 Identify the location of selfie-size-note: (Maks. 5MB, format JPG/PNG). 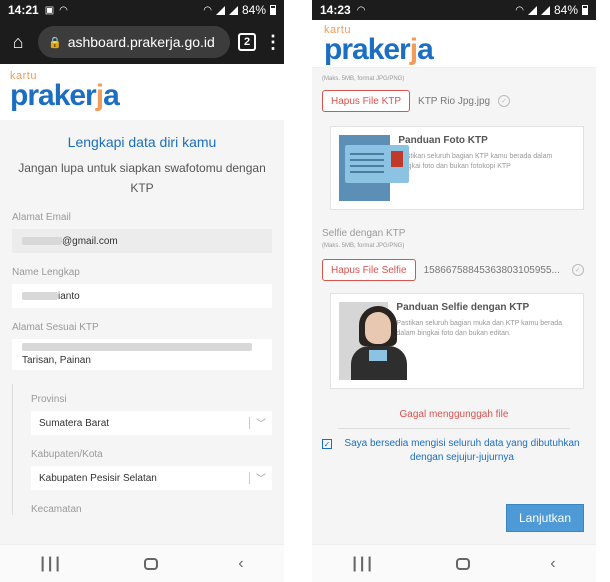
(363, 246).